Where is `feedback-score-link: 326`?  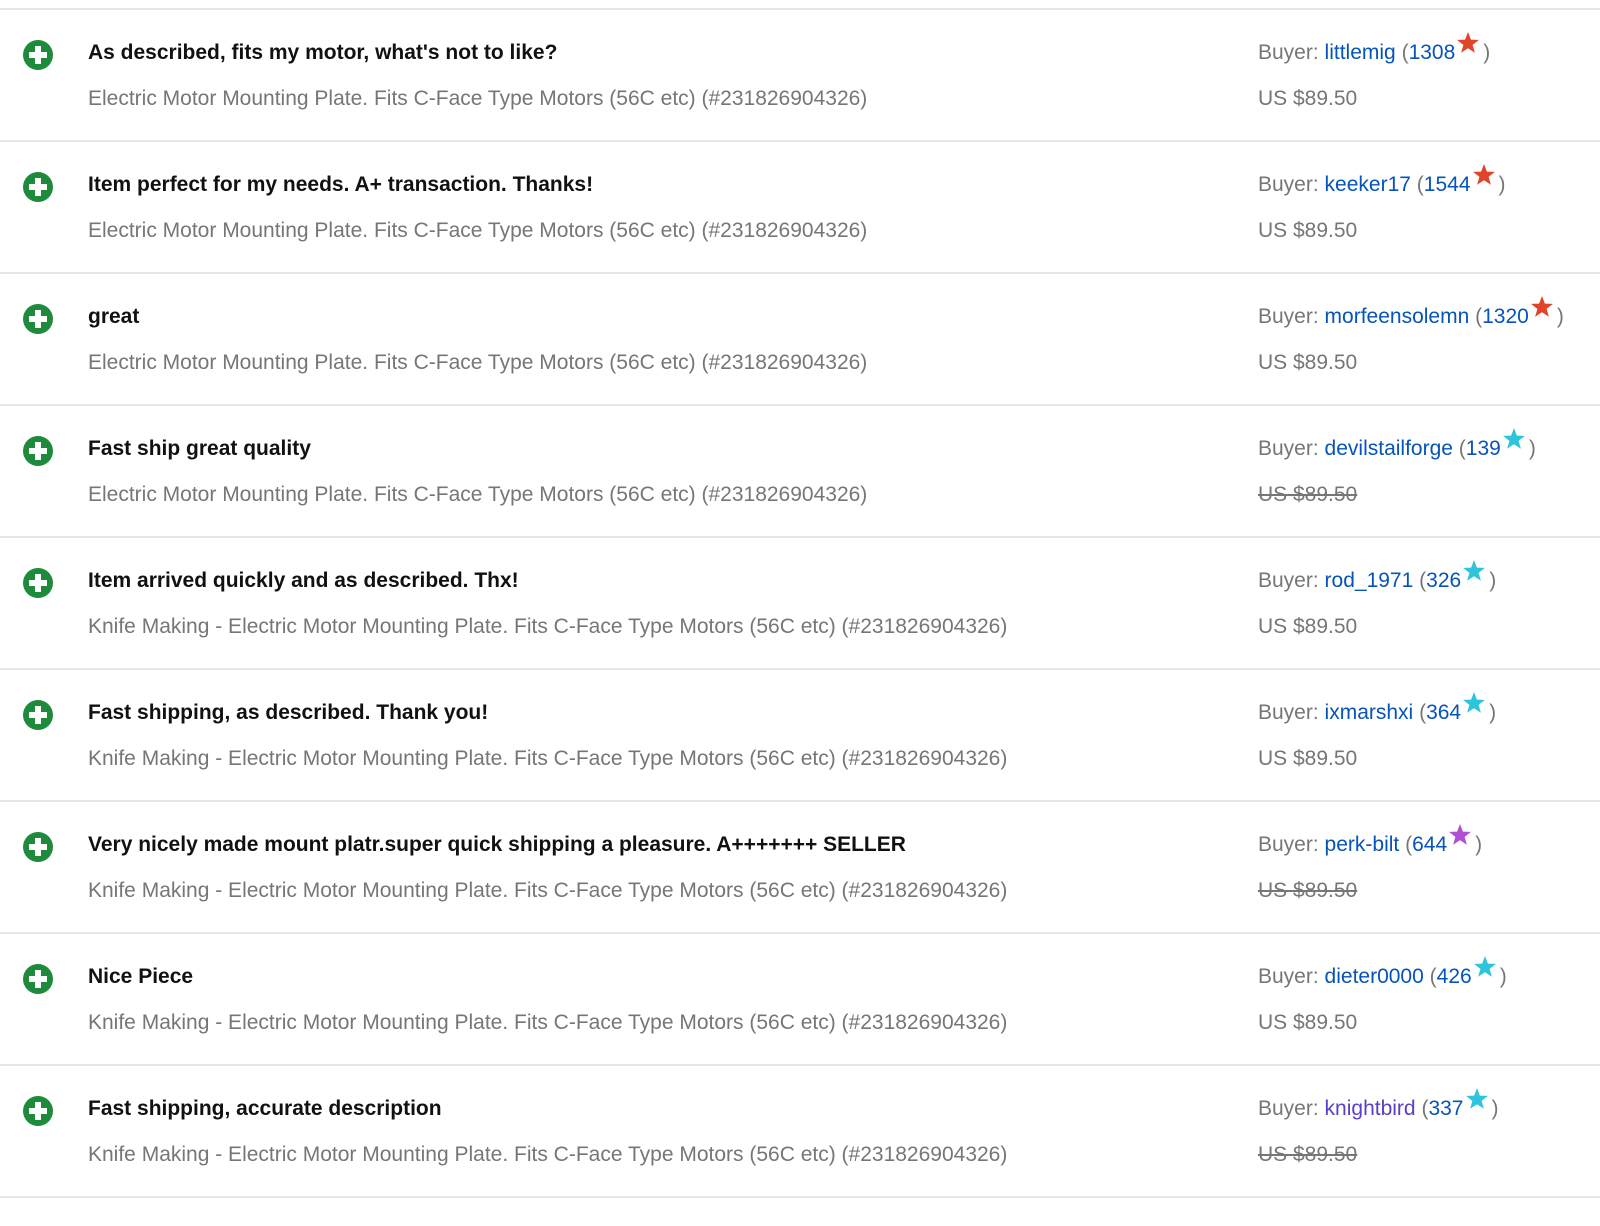
feedback-score-link: 326 is located at coordinates (1443, 580).